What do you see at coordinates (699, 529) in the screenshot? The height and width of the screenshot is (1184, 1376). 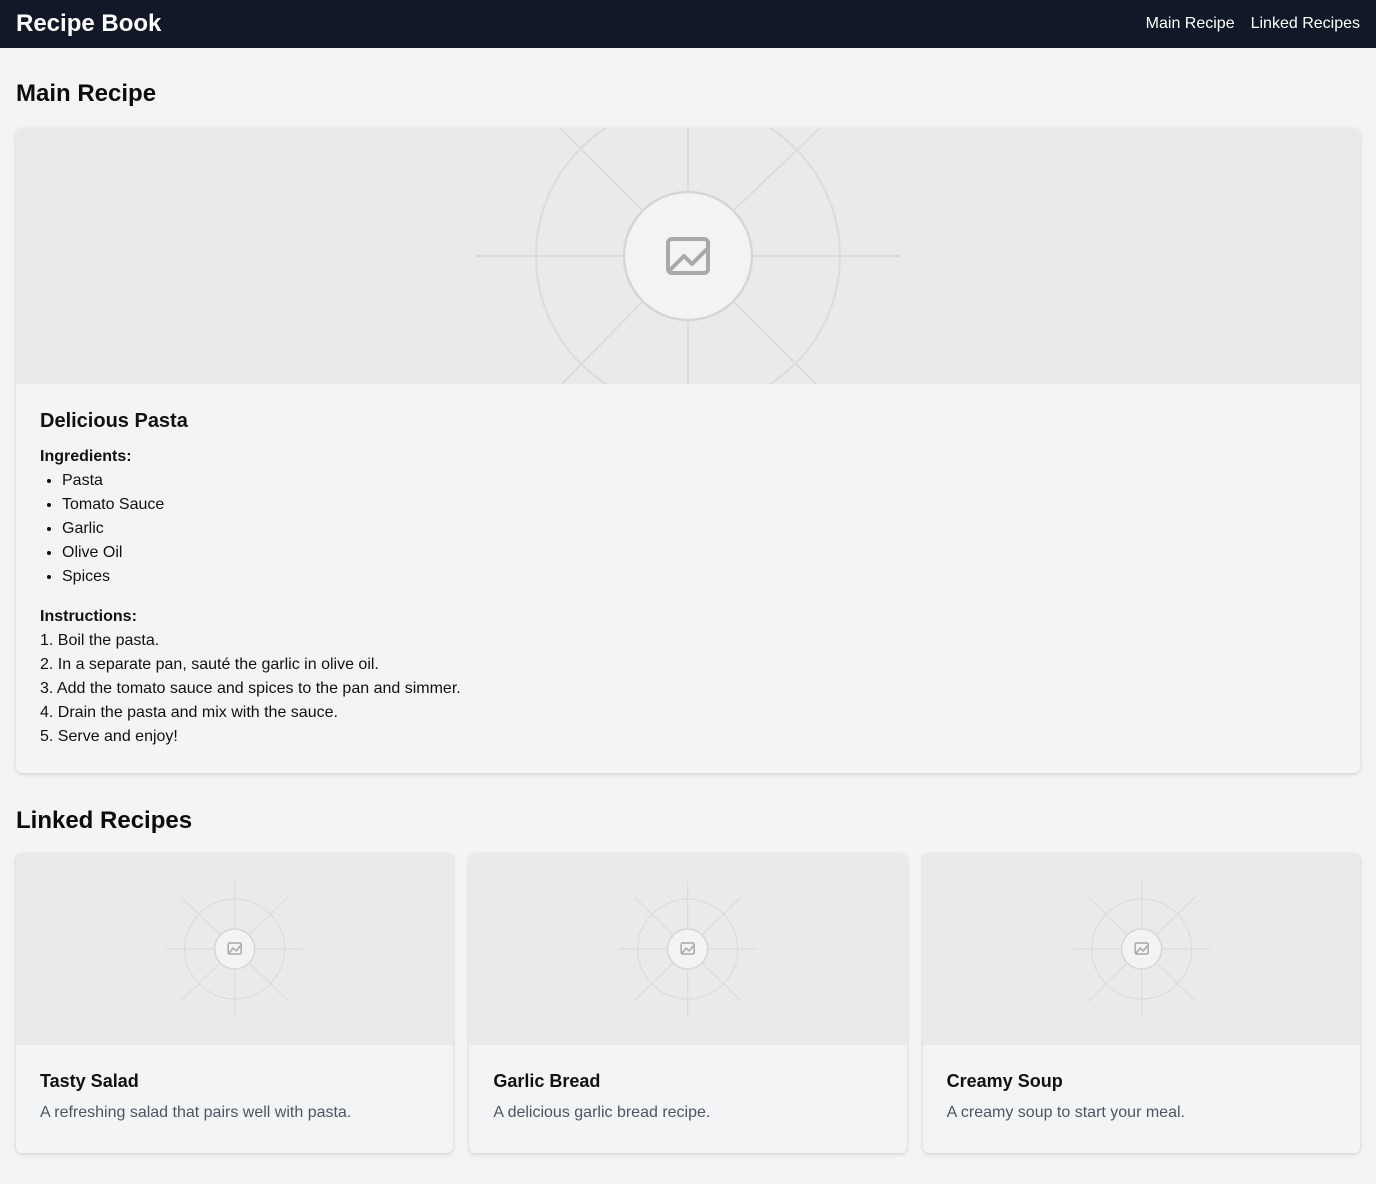 I see `ingredient-item: Garlic` at bounding box center [699, 529].